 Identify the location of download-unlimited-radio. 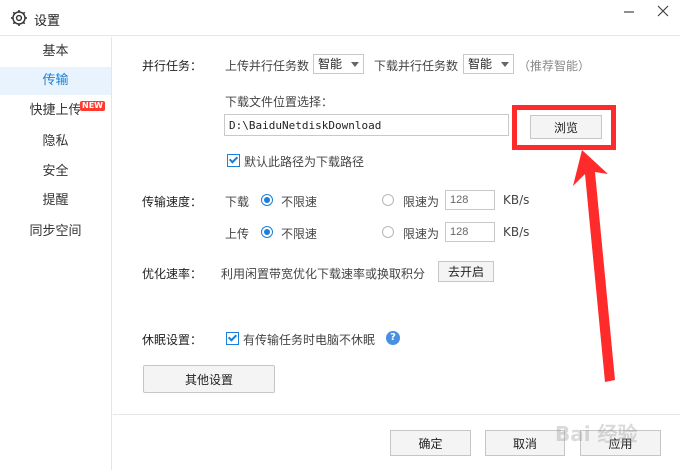
(267, 200).